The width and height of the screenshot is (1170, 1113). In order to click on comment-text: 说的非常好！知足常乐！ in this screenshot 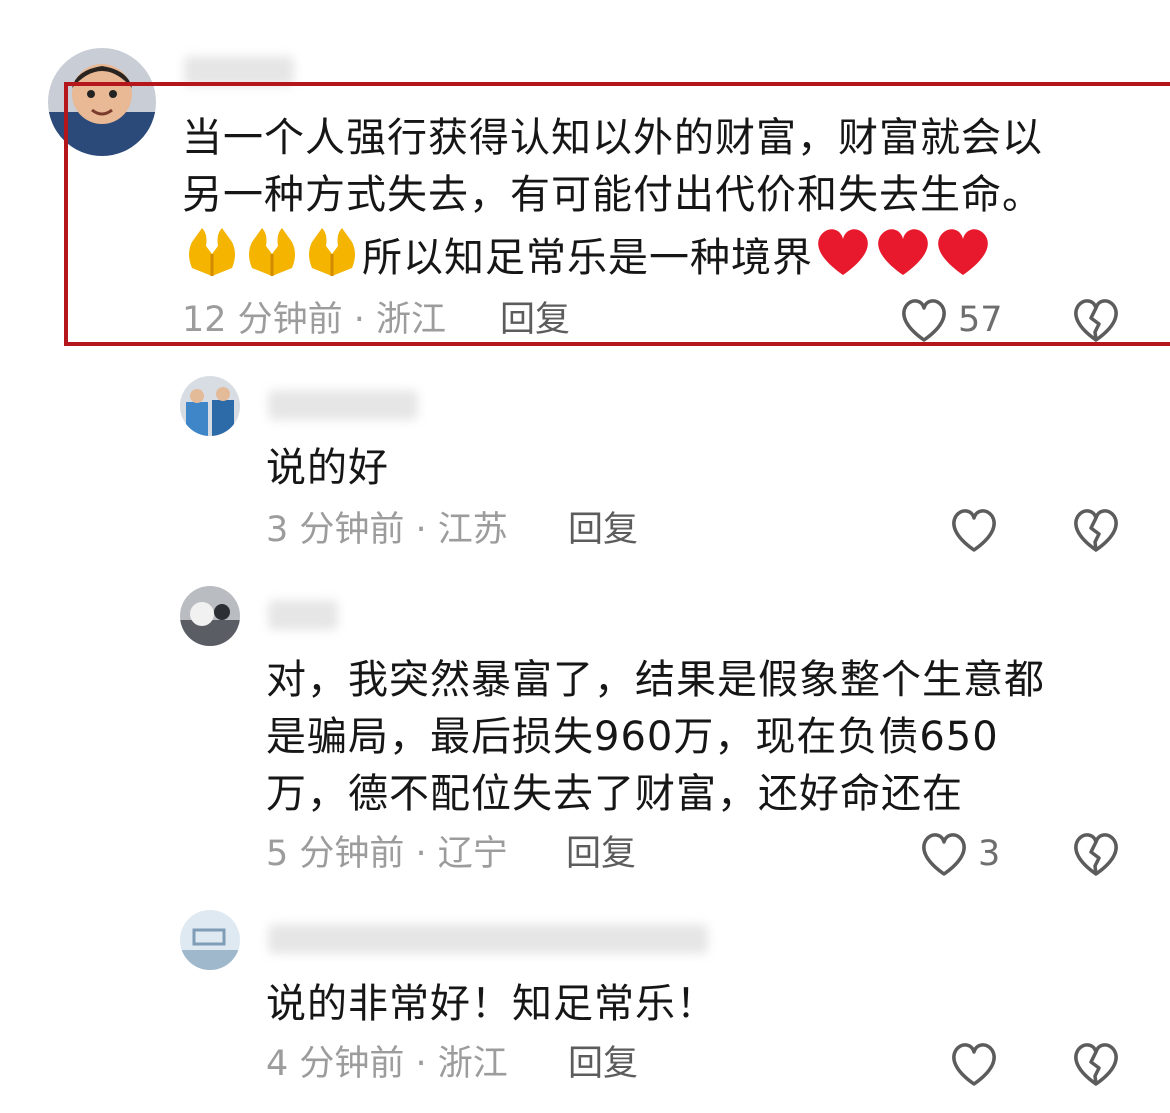, I will do `click(491, 1004)`.